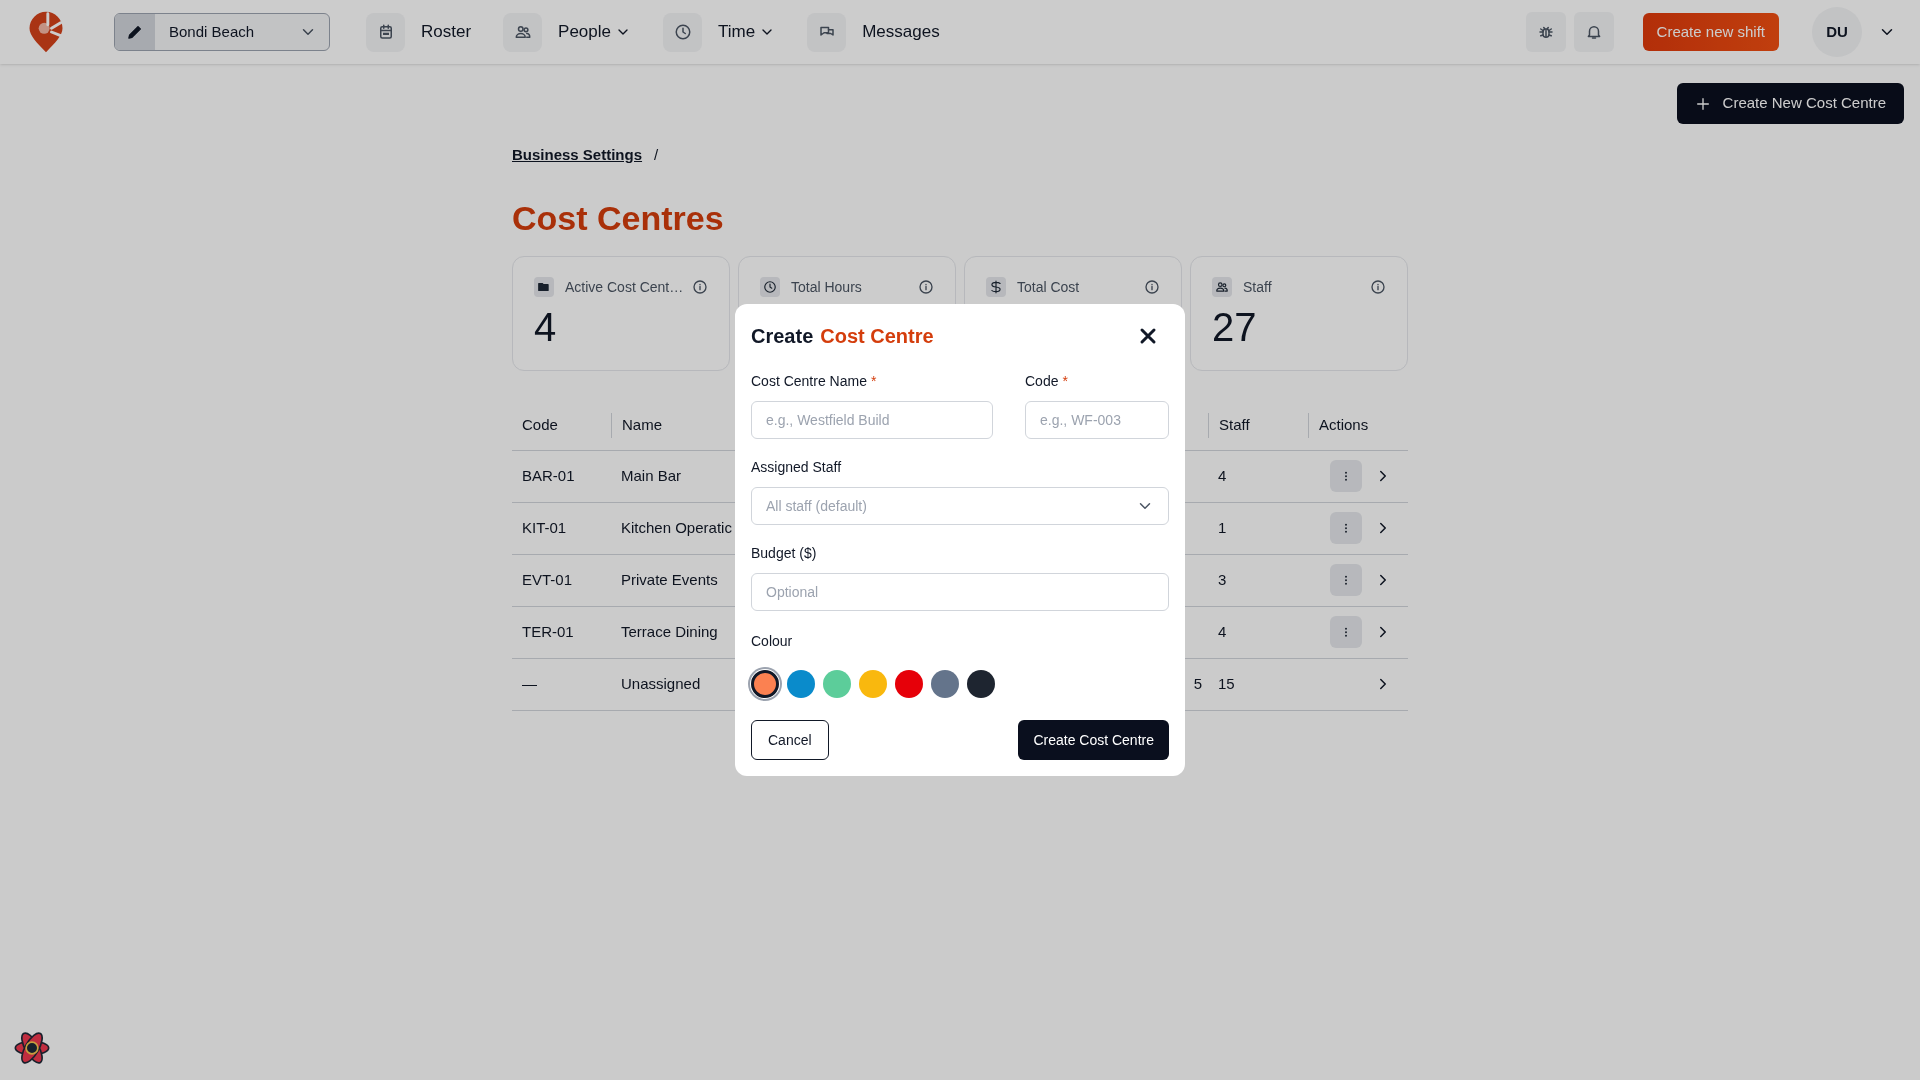  Describe the element at coordinates (1710, 32) in the screenshot. I see `create-shift-button: Create new shift` at that location.